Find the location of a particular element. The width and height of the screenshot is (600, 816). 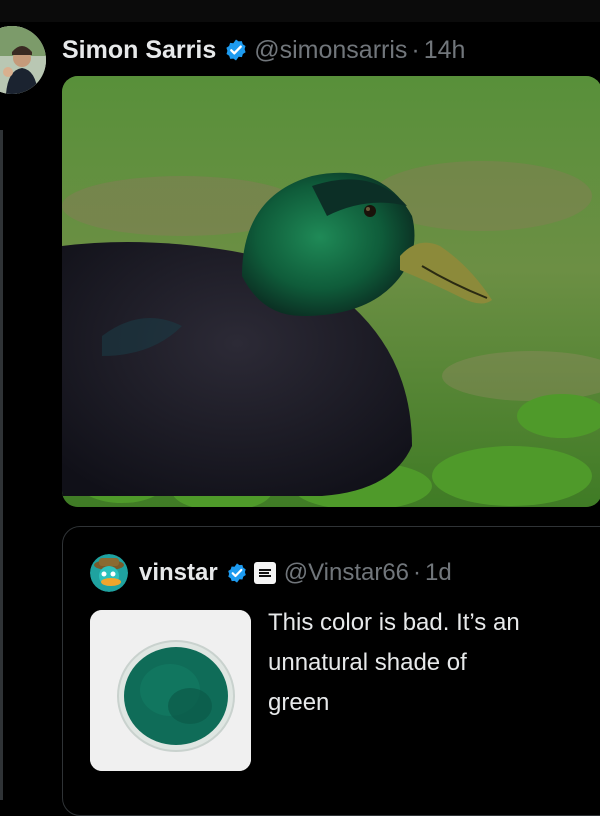

profile-photo-icon is located at coordinates (23, 60).